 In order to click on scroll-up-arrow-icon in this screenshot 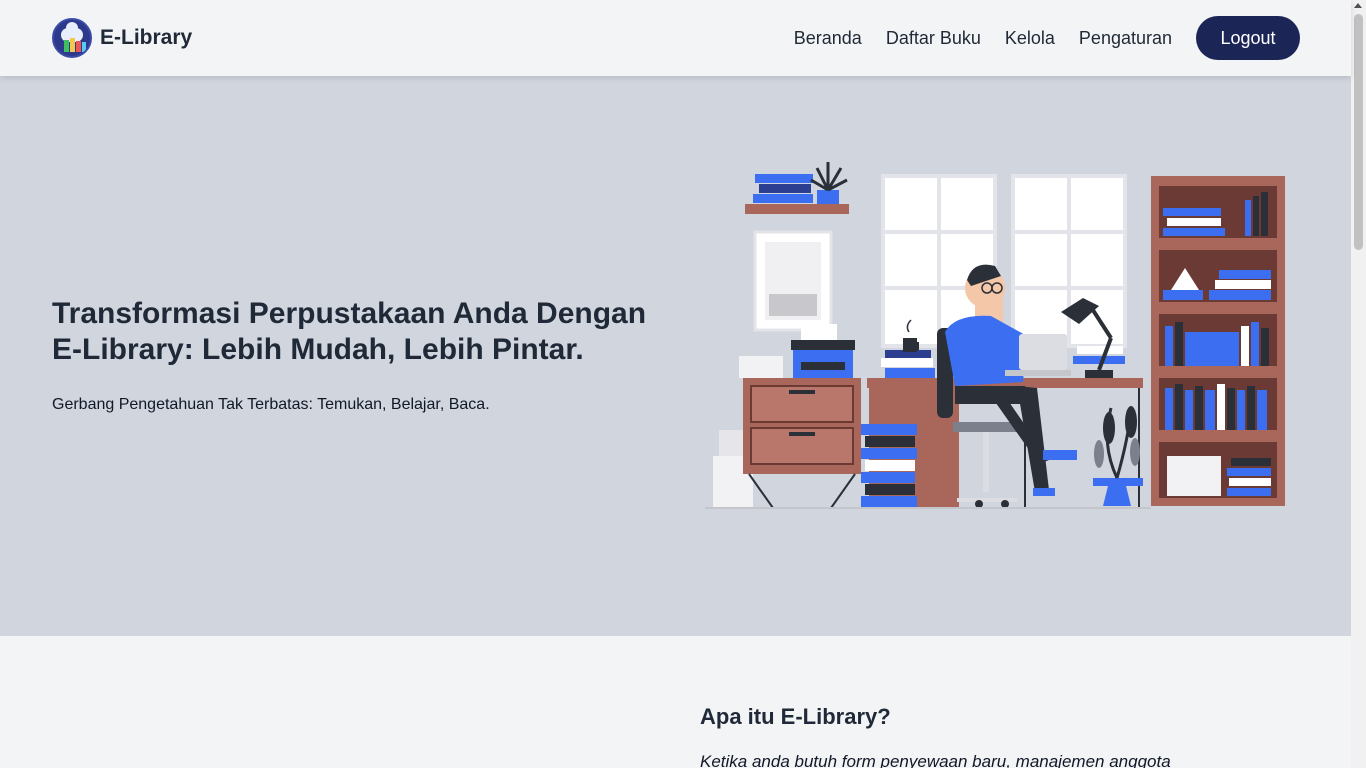, I will do `click(1358, 5)`.